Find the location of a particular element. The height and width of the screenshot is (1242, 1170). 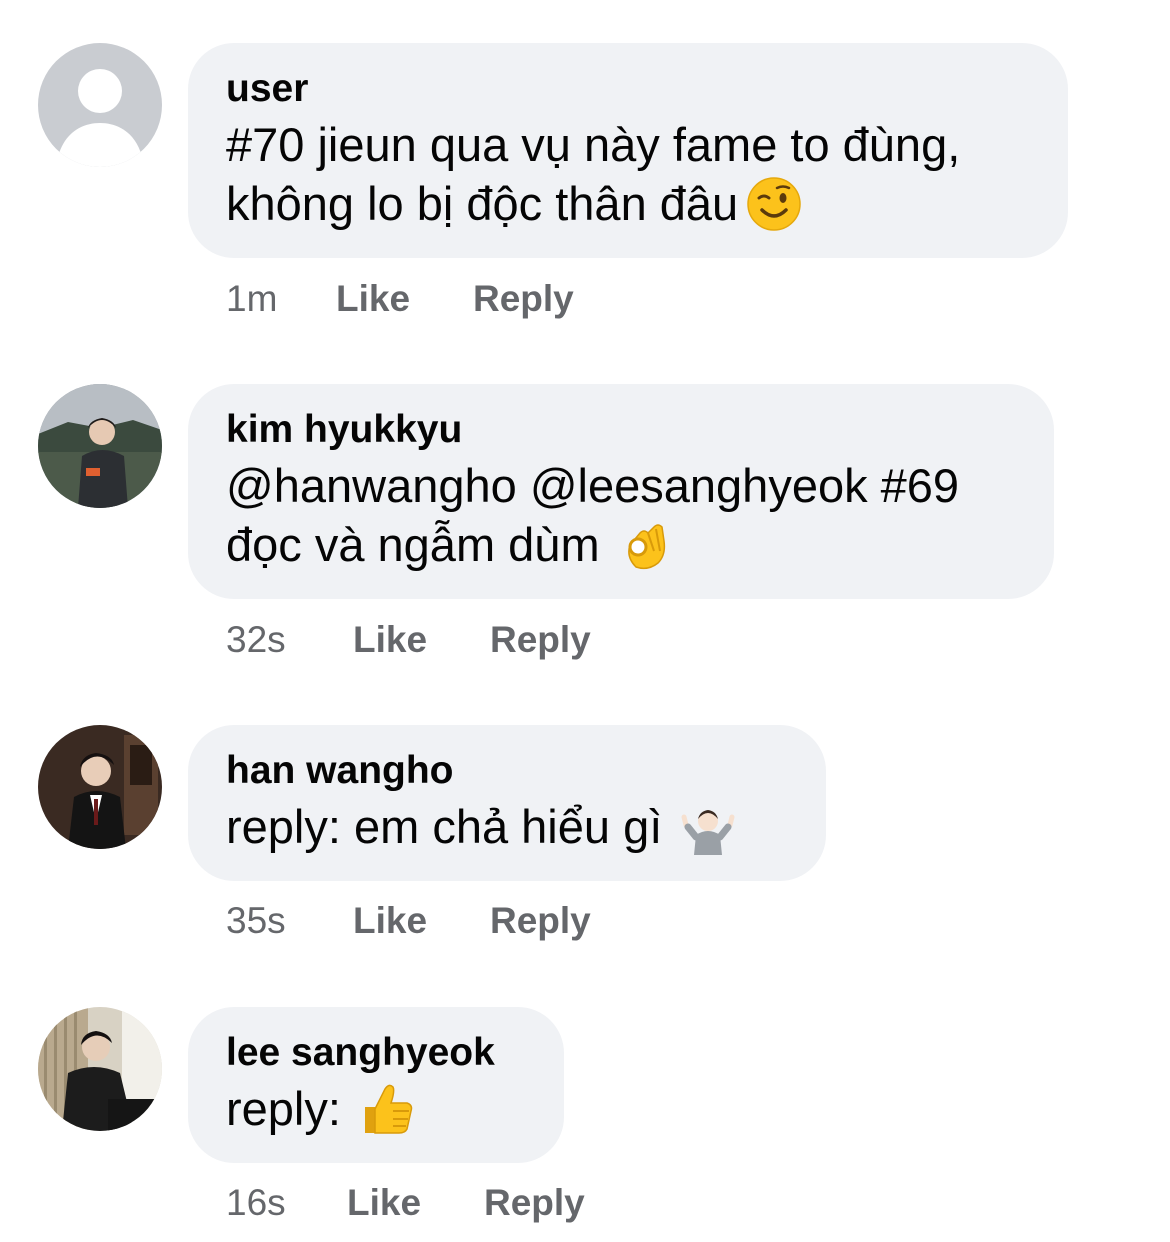

thumbs-up-emoji-icon is located at coordinates (389, 1109).